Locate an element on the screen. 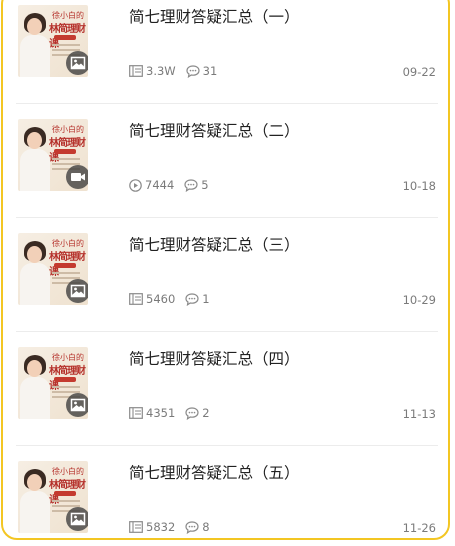  video-badge-icon is located at coordinates (77, 177).